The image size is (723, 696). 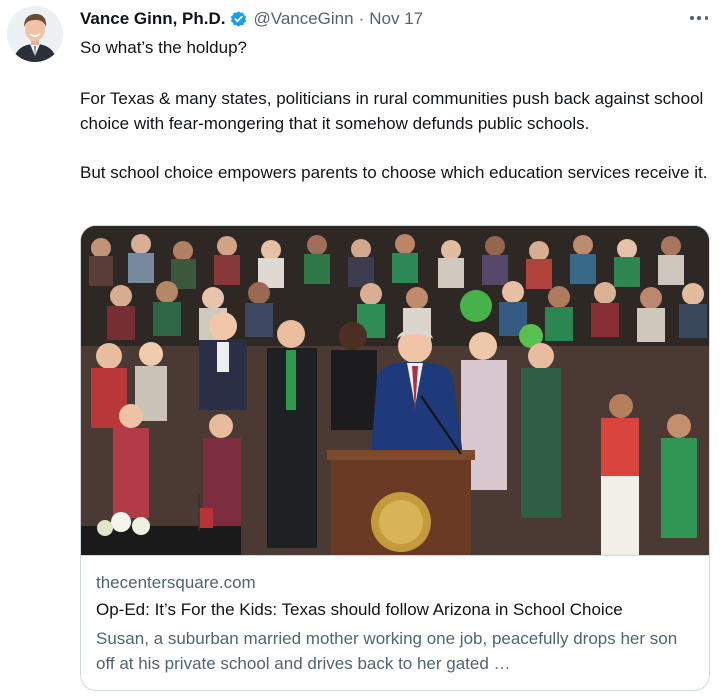 I want to click on verified-badge-icon, so click(x=238, y=19).